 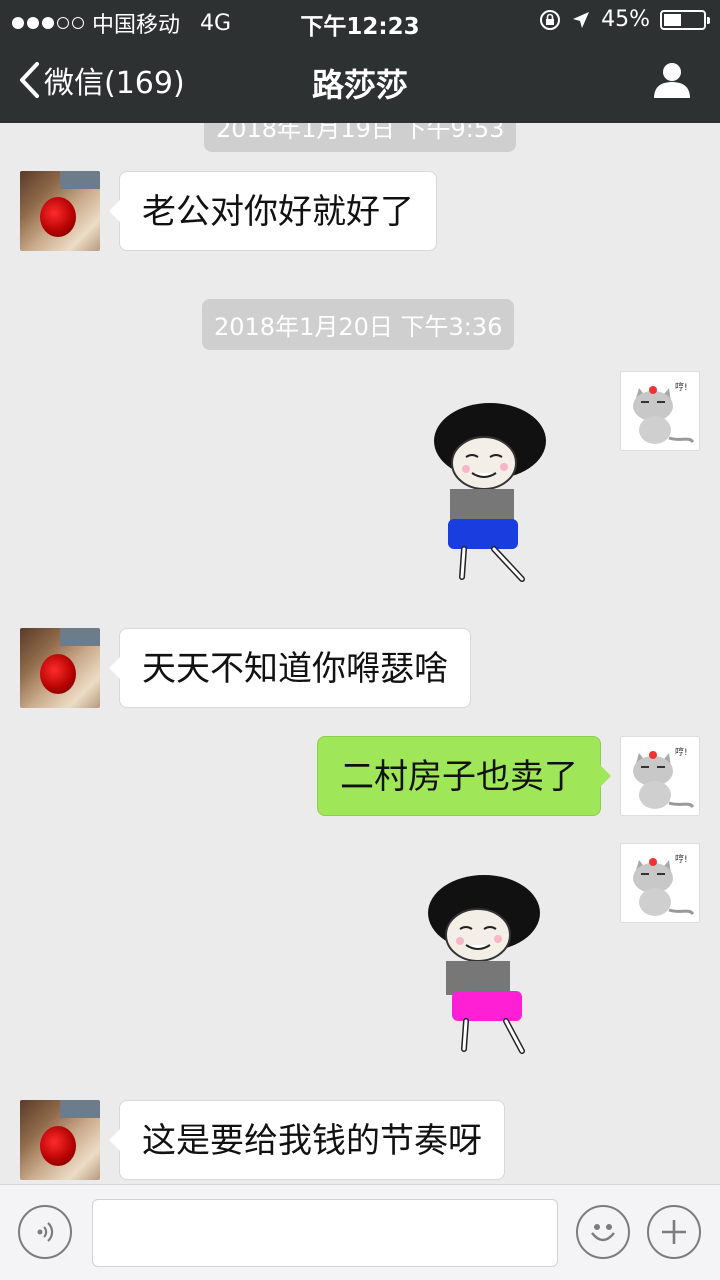 I want to click on rotation-lock-icon, so click(x=550, y=19).